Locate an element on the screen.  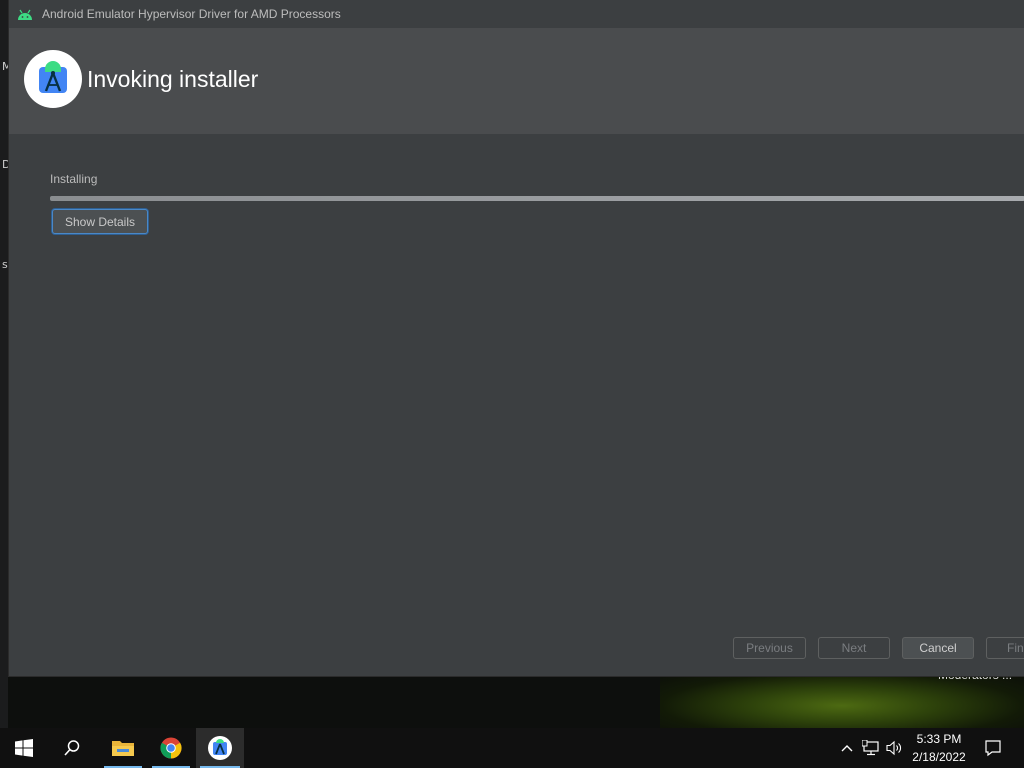
android-icon is located at coordinates (25, 14).